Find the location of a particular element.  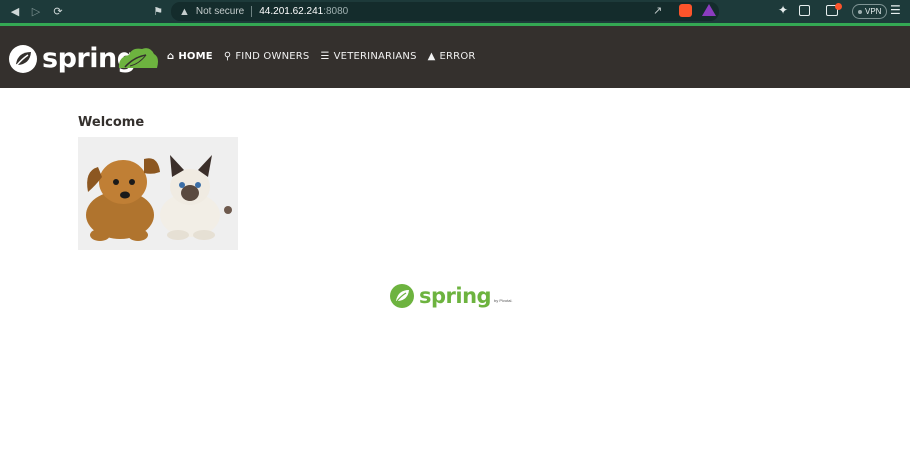

address-bar: ▲ Not secure 44.201.62.241 :8080 is located at coordinates (445, 11).